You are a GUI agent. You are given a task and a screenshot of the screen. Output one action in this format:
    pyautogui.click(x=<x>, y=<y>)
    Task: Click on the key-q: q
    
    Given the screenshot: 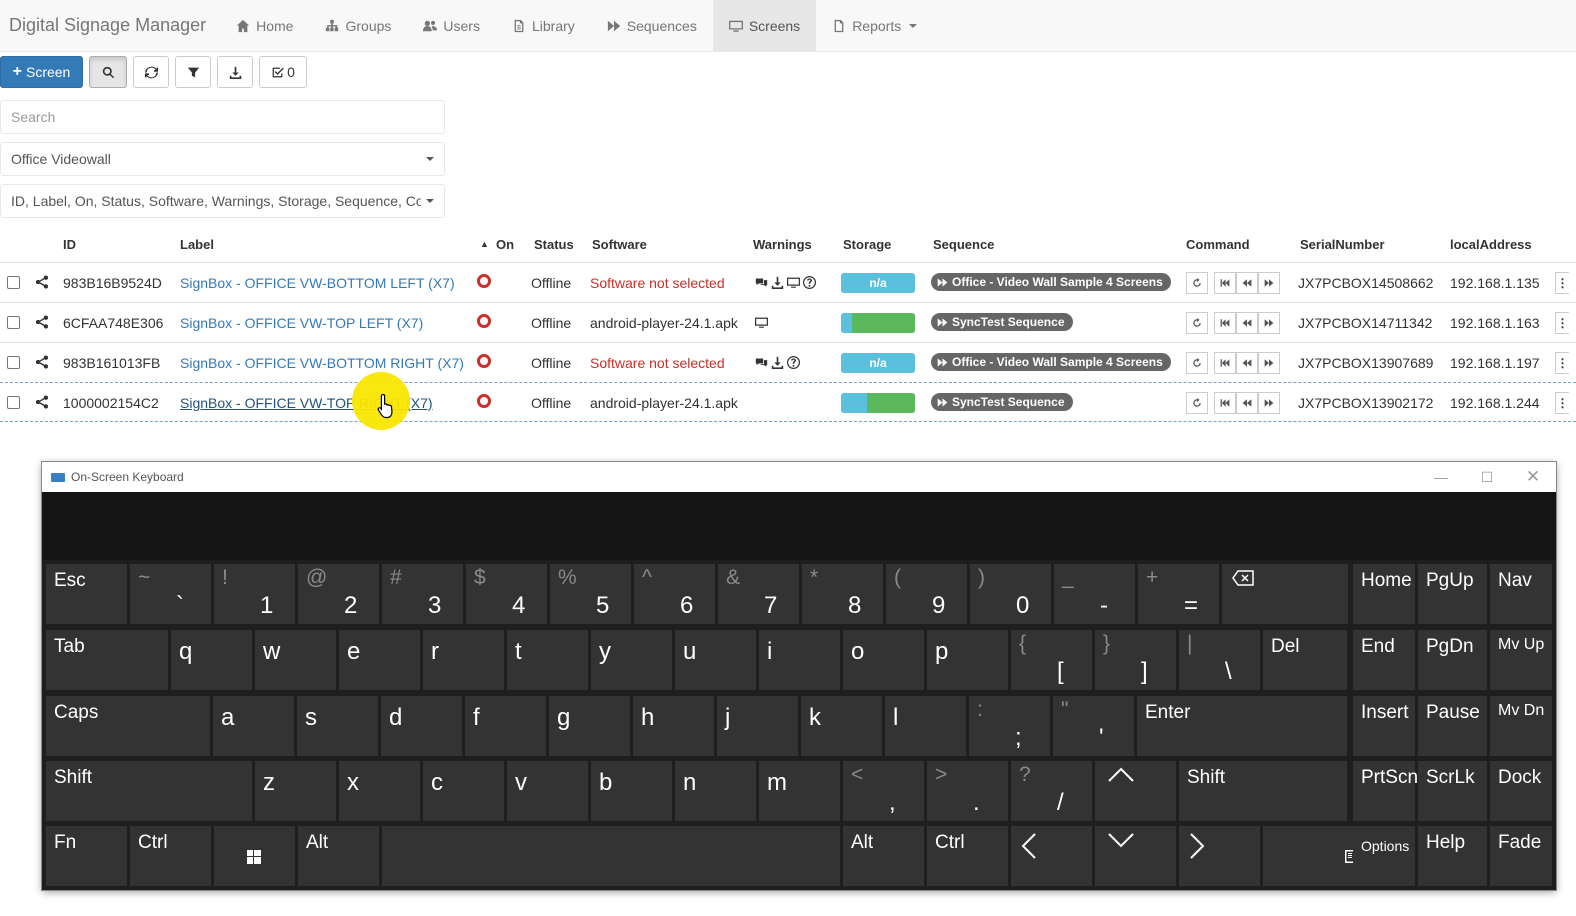 What is the action you would take?
    pyautogui.click(x=211, y=660)
    